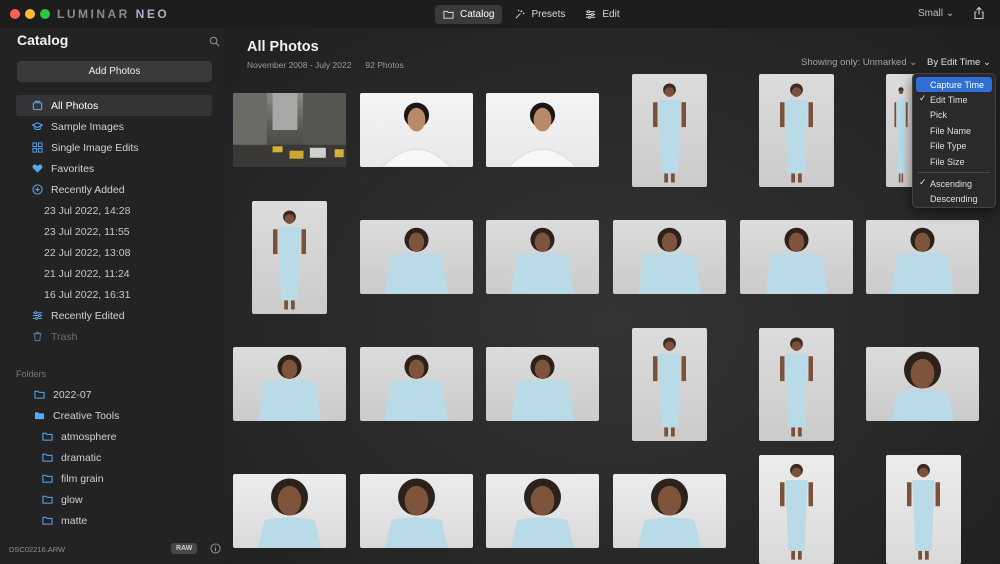 The width and height of the screenshot is (1000, 564). I want to click on sparkle-icon, so click(520, 14).